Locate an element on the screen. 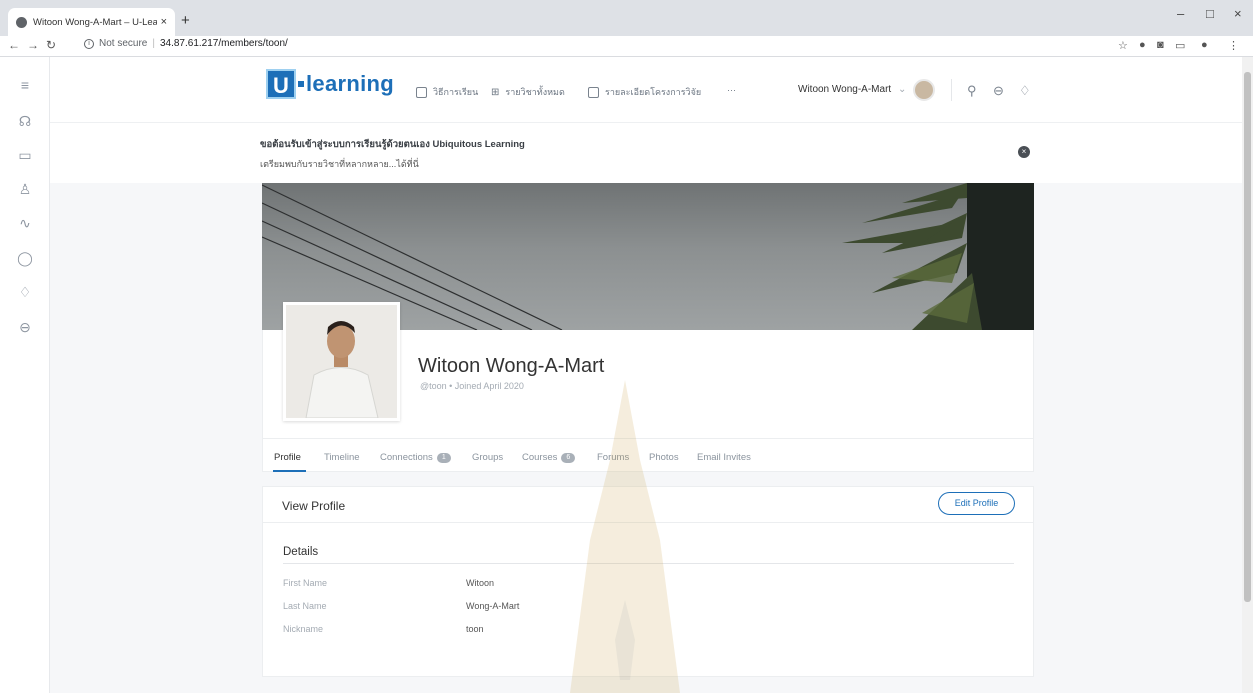 The image size is (1253, 693). profile-avatar is located at coordinates (341, 361).